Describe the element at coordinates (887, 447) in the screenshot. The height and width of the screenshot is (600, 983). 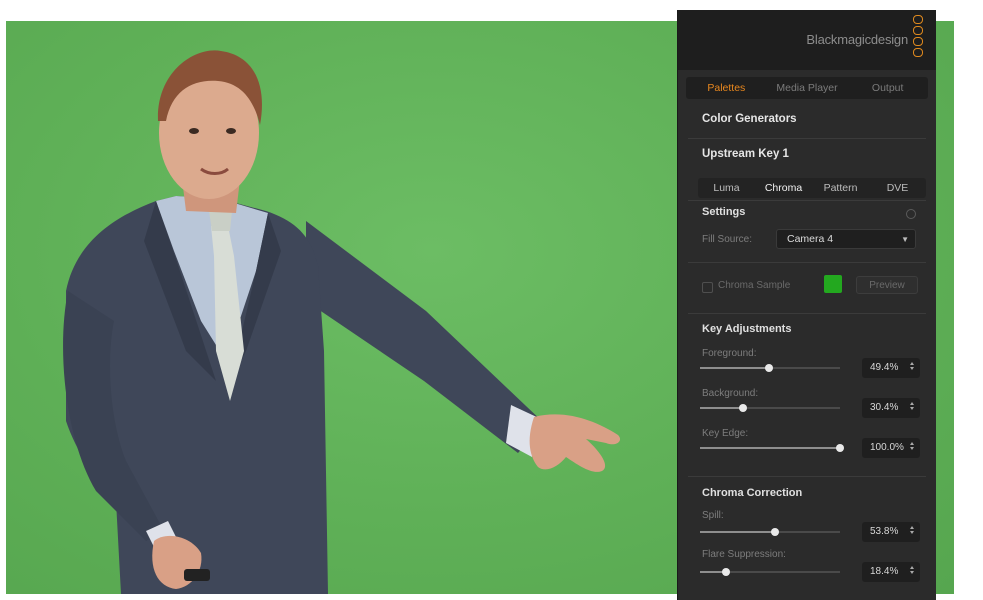
I see `key-edge-value: 100.0%` at that location.